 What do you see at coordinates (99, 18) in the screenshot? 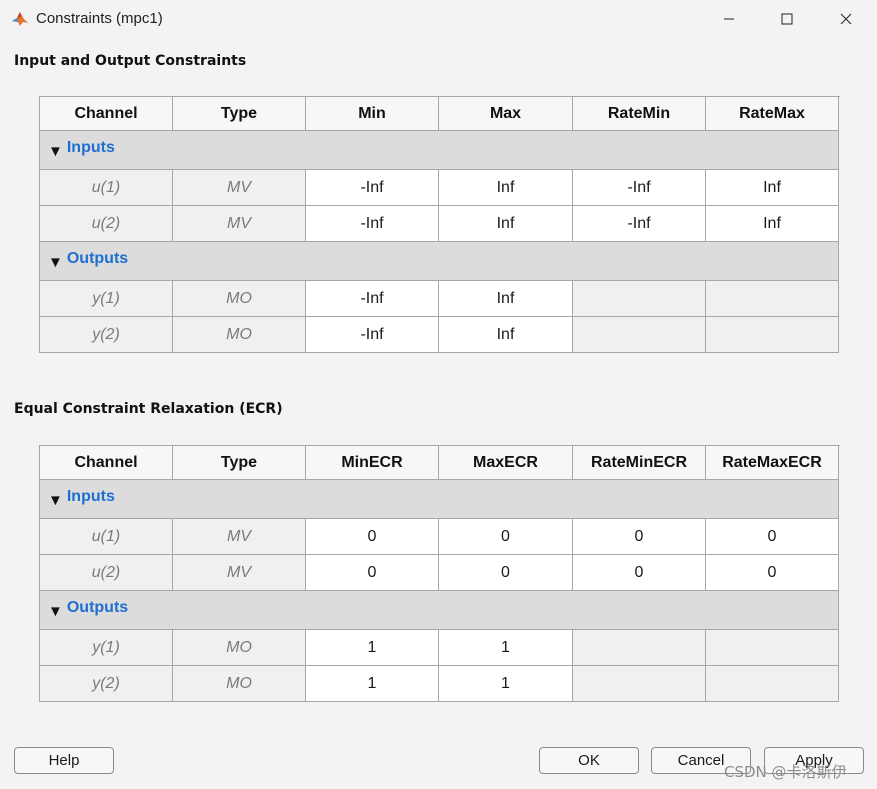
I see `window-title: Constraints (mpc1)` at bounding box center [99, 18].